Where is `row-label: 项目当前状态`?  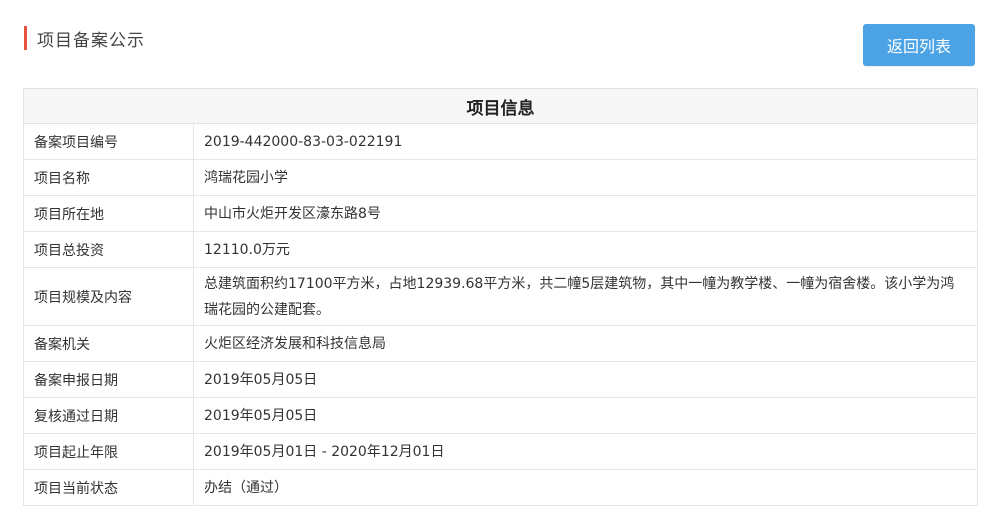 row-label: 项目当前状态 is located at coordinates (108, 487).